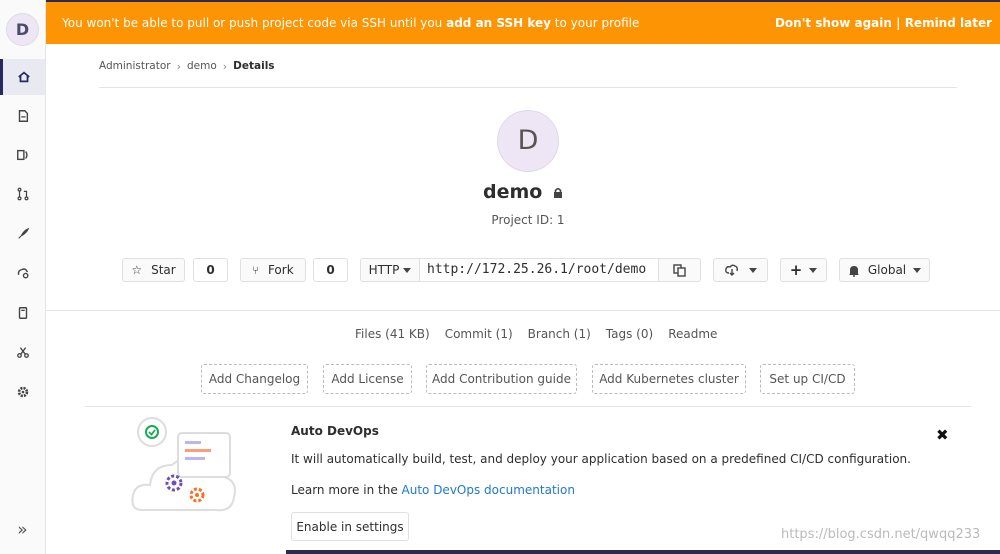  I want to click on copy-icon, so click(679, 270).